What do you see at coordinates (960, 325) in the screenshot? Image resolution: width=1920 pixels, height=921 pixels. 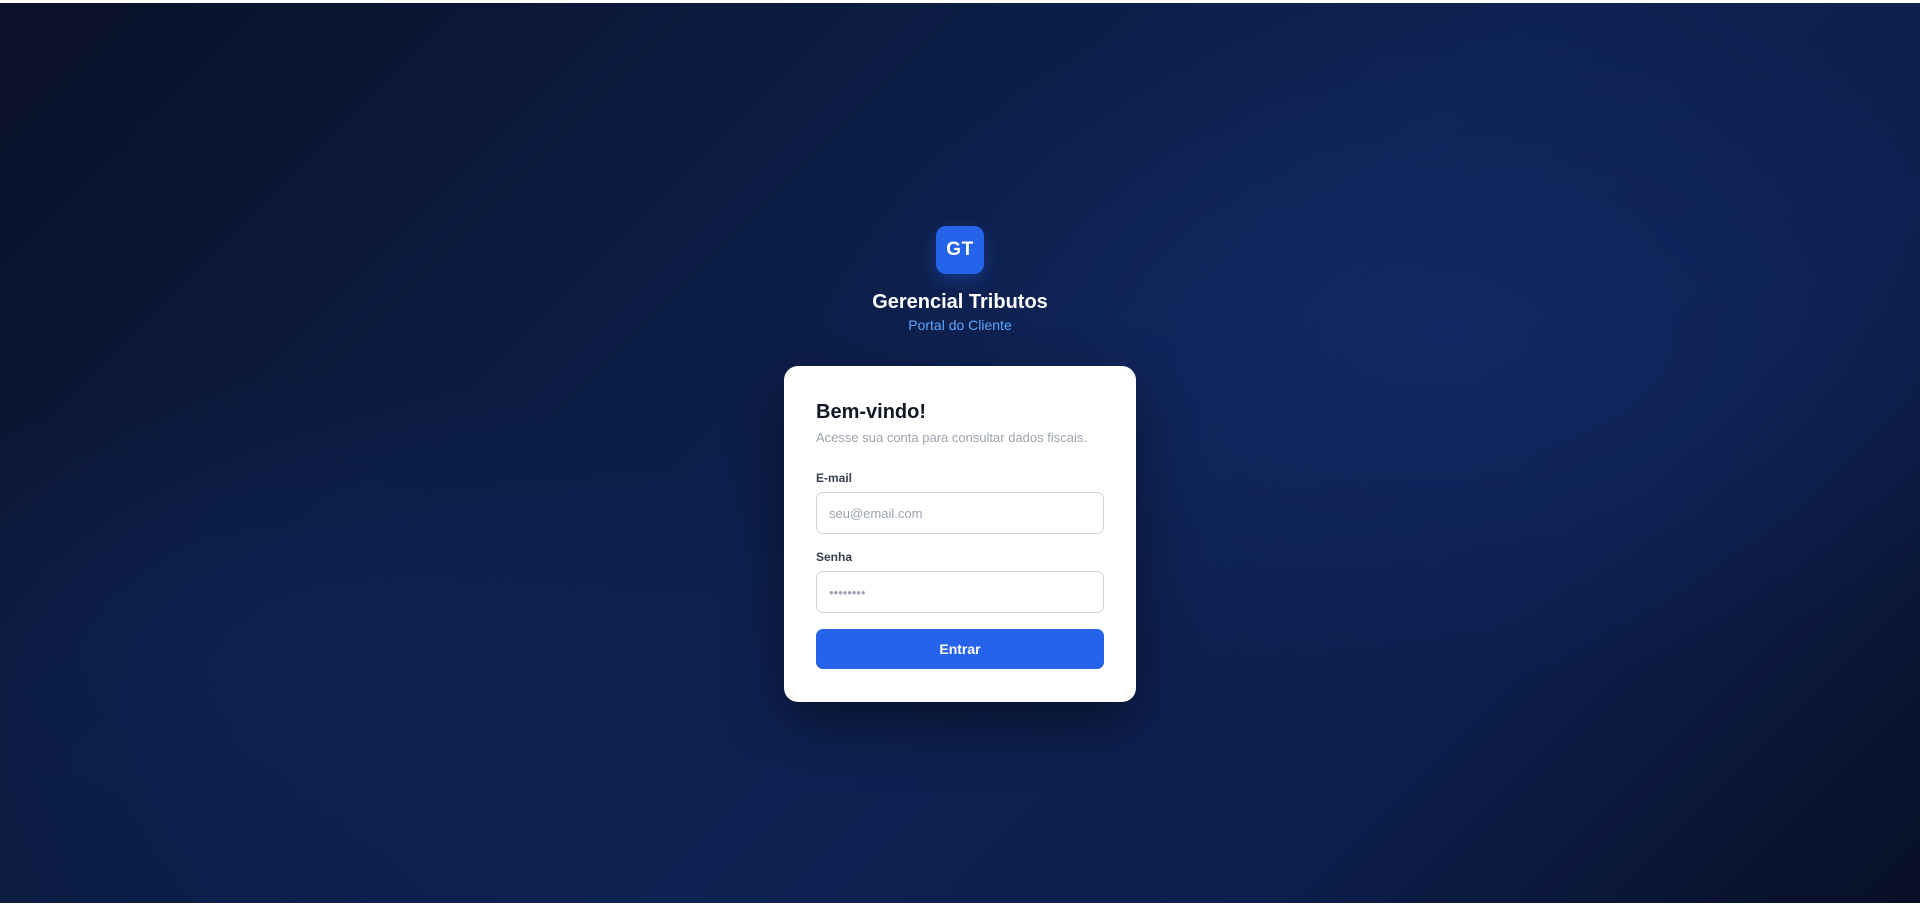 I see `app-subtitle: Portal do Cliente` at bounding box center [960, 325].